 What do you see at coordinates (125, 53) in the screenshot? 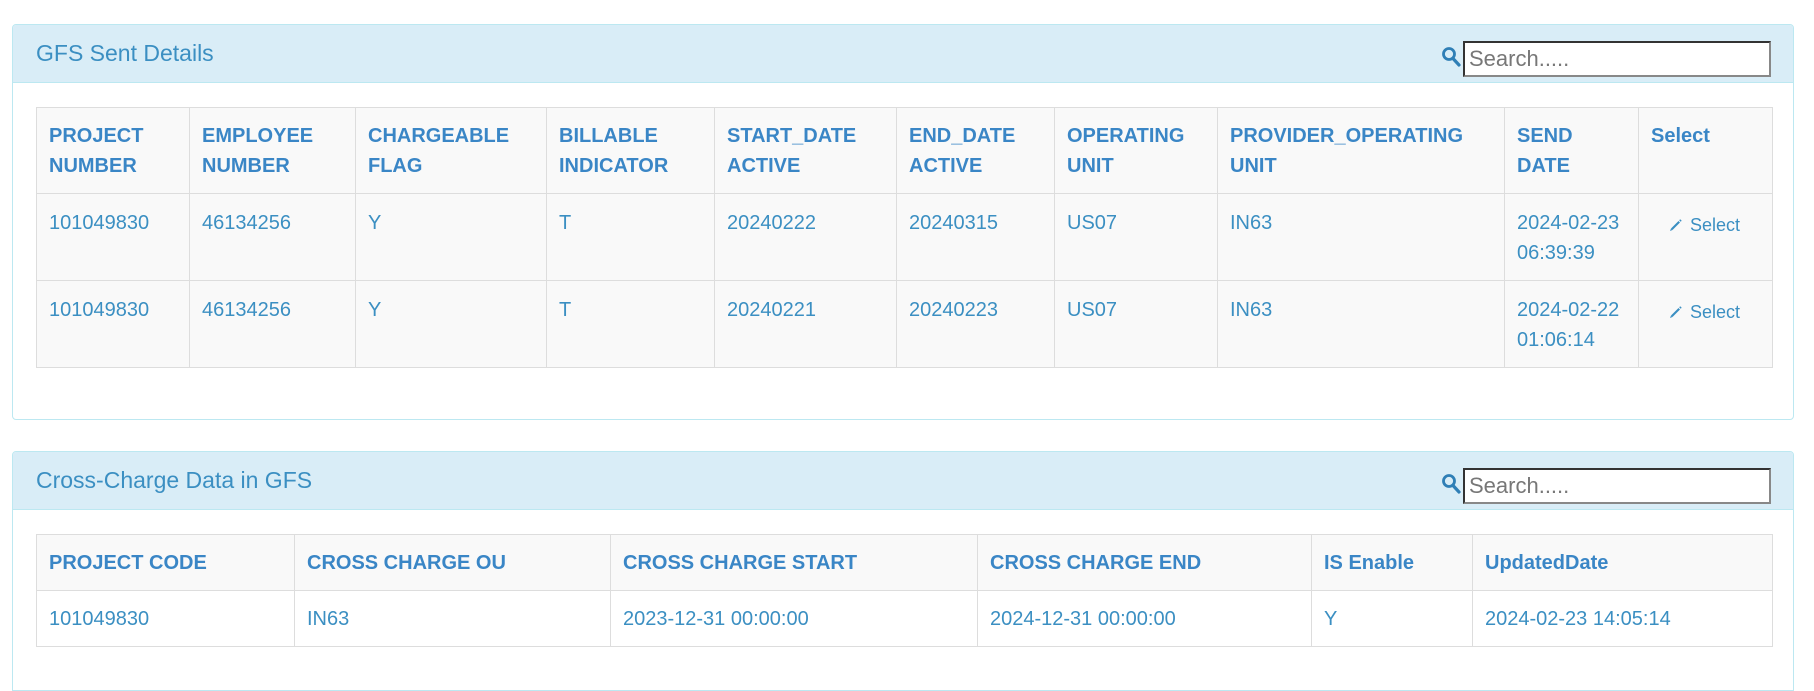
I see `panel-title: GFS Sent Details` at bounding box center [125, 53].